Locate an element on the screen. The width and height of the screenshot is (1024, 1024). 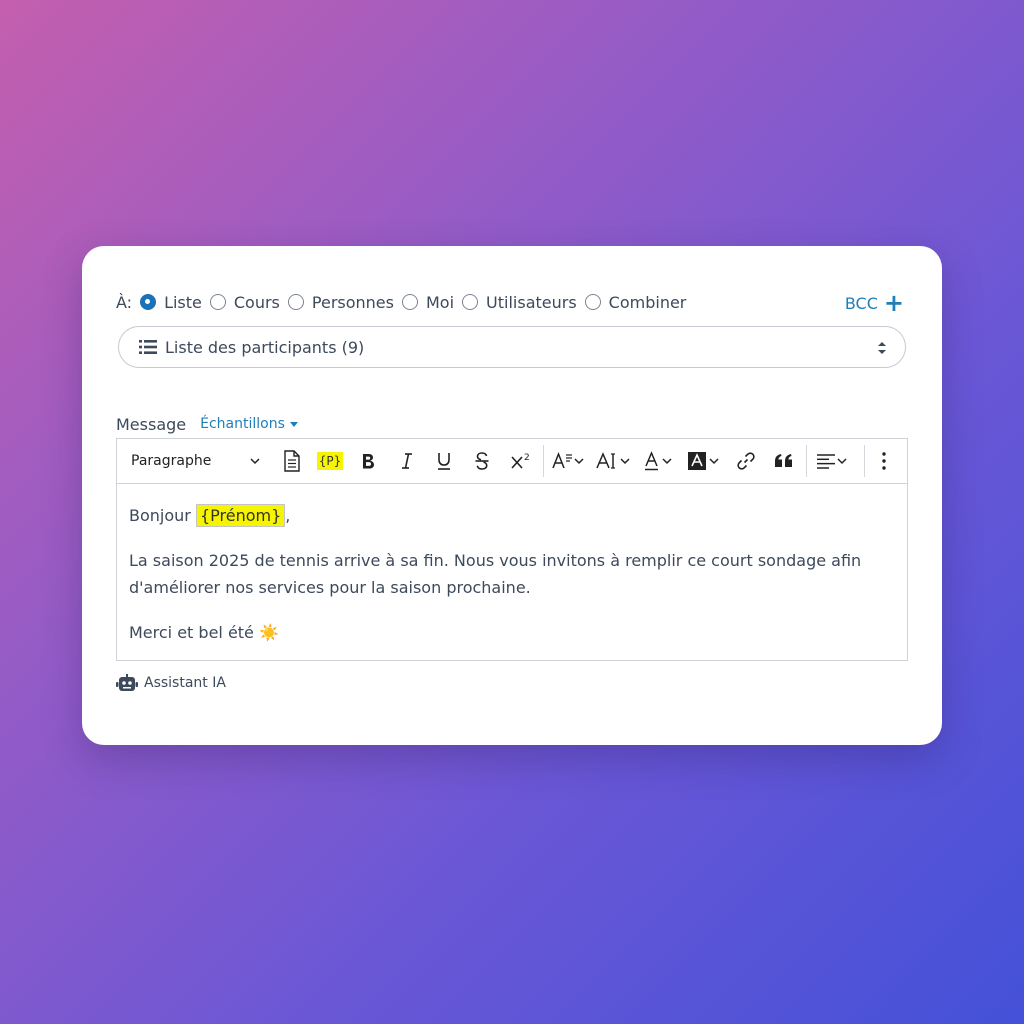
message-label-row: Message Échantillons is located at coordinates (207, 424).